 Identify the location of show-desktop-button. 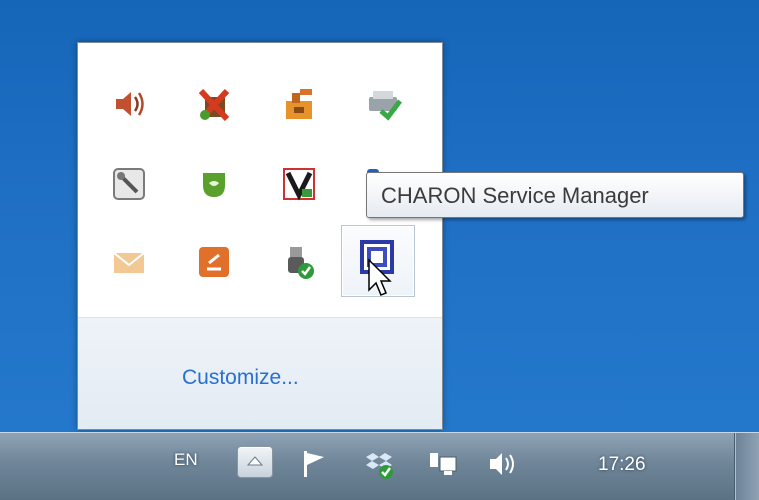
(746, 466).